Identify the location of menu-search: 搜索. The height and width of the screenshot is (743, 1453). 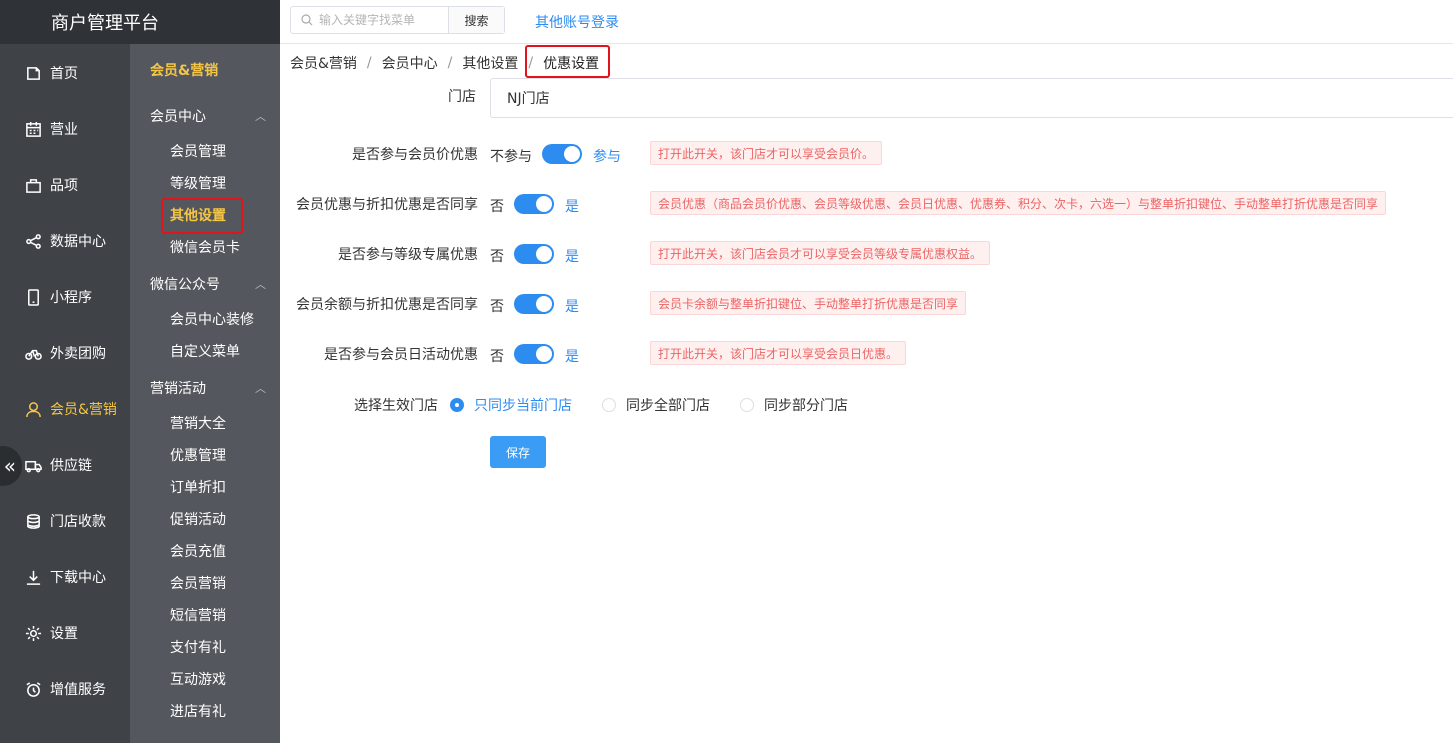
(397, 20).